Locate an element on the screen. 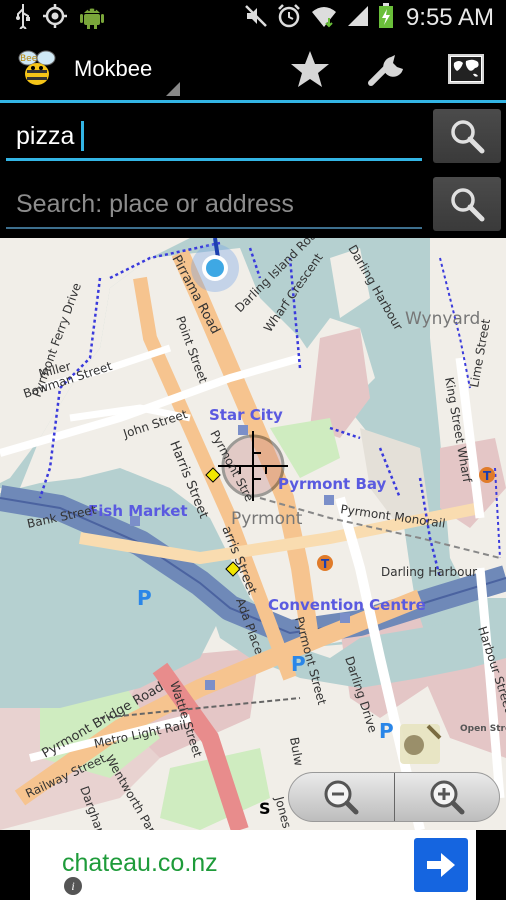  map-icon is located at coordinates (466, 69).